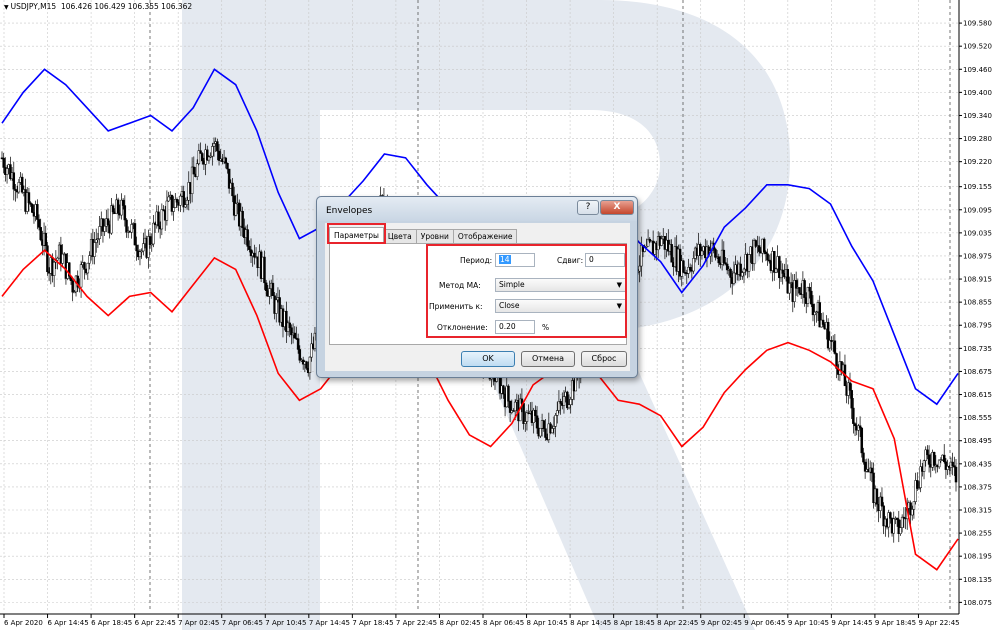 Image resolution: width=993 pixels, height=630 pixels. Describe the element at coordinates (126, 6) in the screenshot. I see `ohlc-values: 106.426 106.429 106.355 106.362` at that location.